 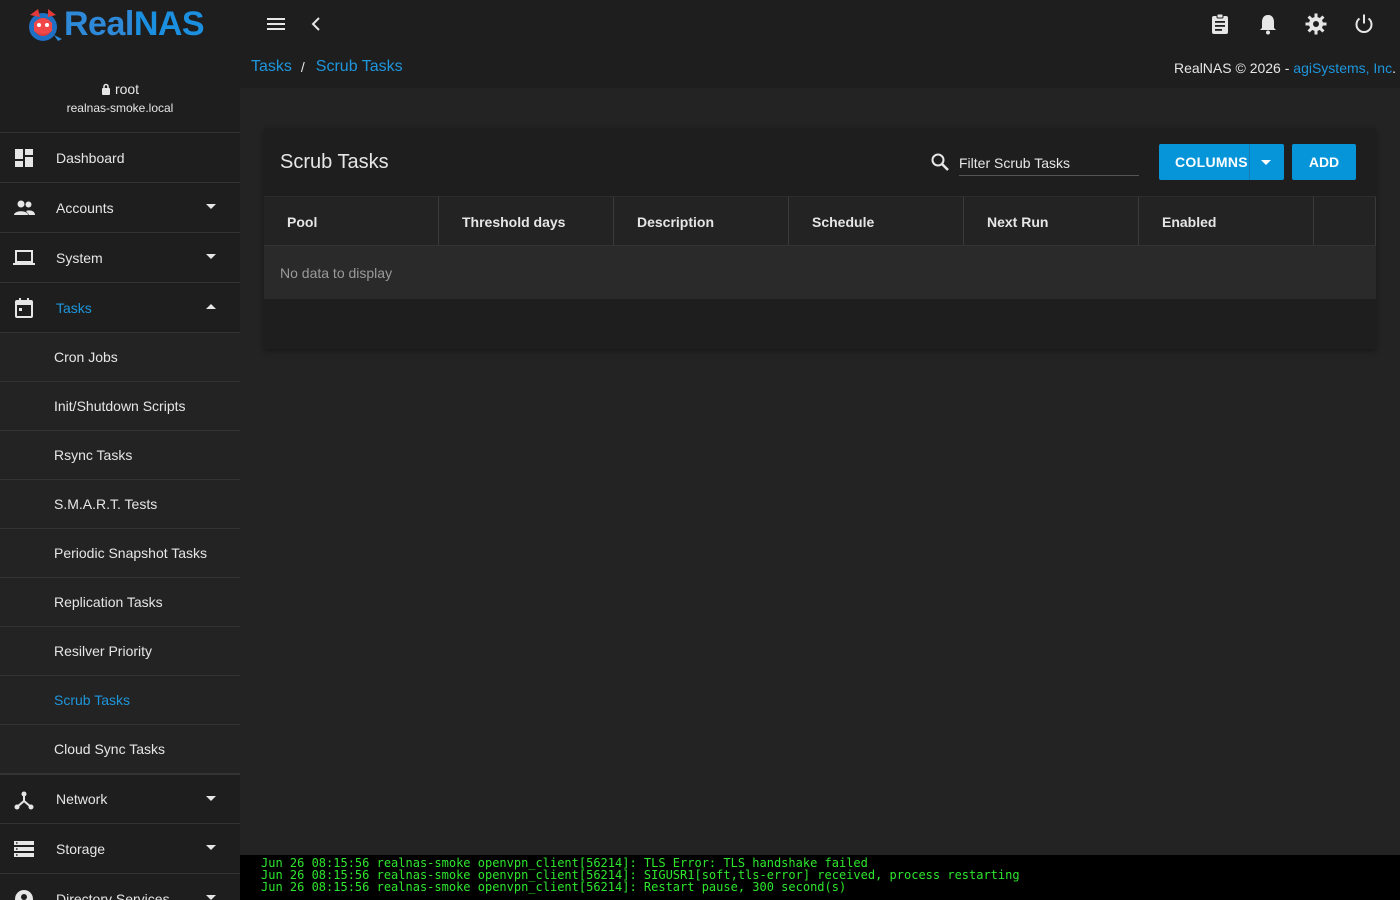 What do you see at coordinates (90, 157) in the screenshot?
I see `sidebar-item-label: Dashboard` at bounding box center [90, 157].